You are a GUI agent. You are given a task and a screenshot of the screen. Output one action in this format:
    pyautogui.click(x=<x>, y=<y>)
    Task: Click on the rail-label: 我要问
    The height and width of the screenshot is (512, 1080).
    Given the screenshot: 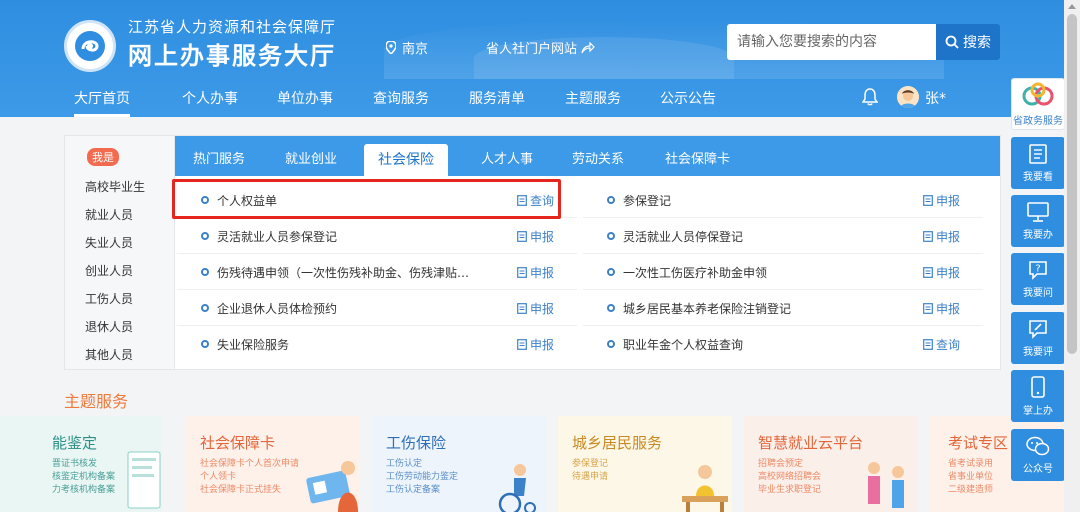 What is the action you would take?
    pyautogui.click(x=1038, y=293)
    